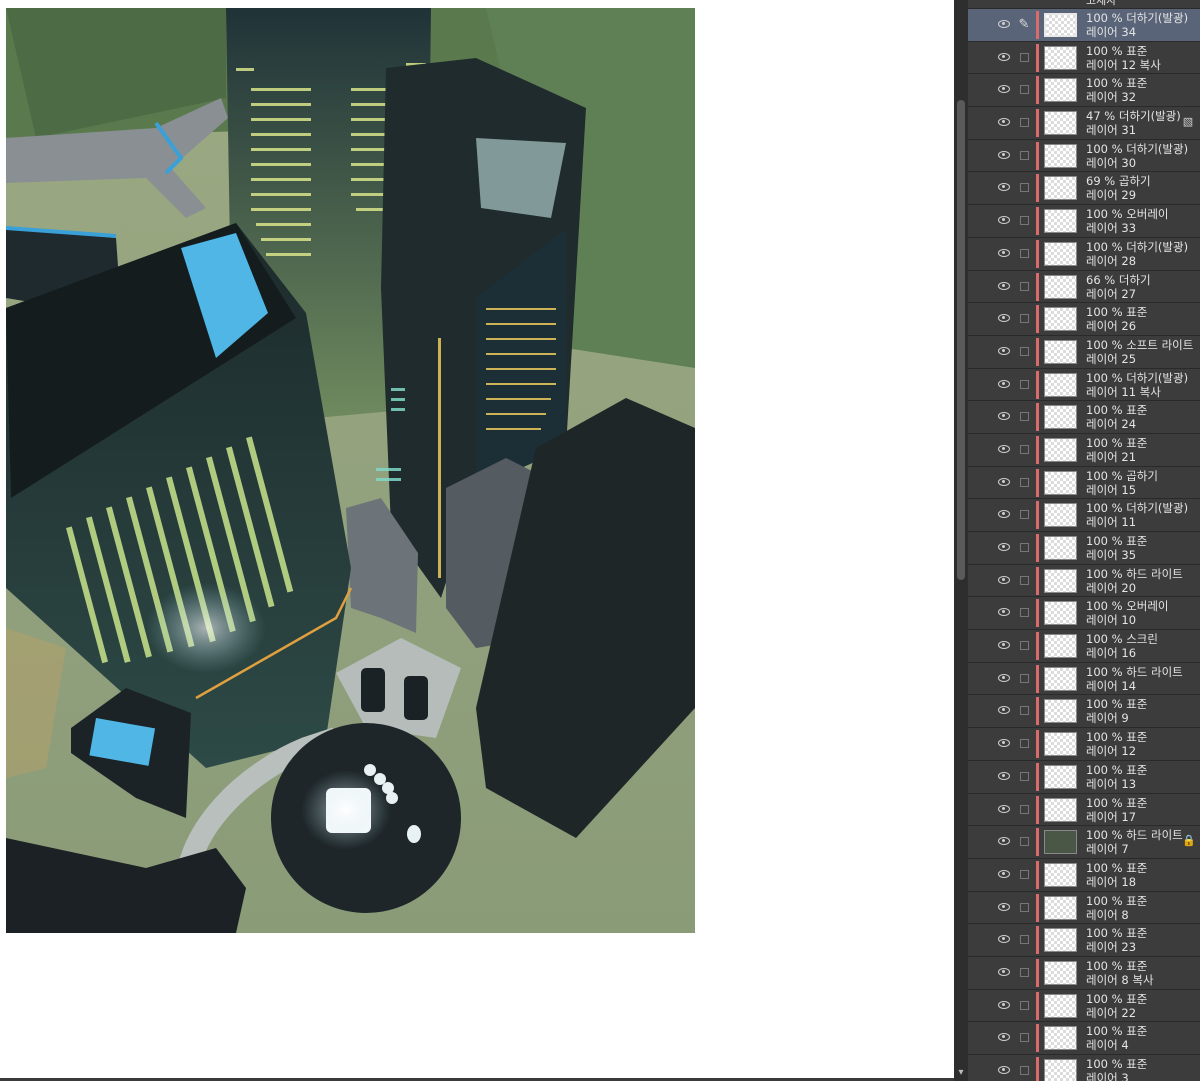 This screenshot has width=1200, height=1081. What do you see at coordinates (1084, 189) in the screenshot?
I see `layer-row: 69 % 곱하기 레이어 29` at bounding box center [1084, 189].